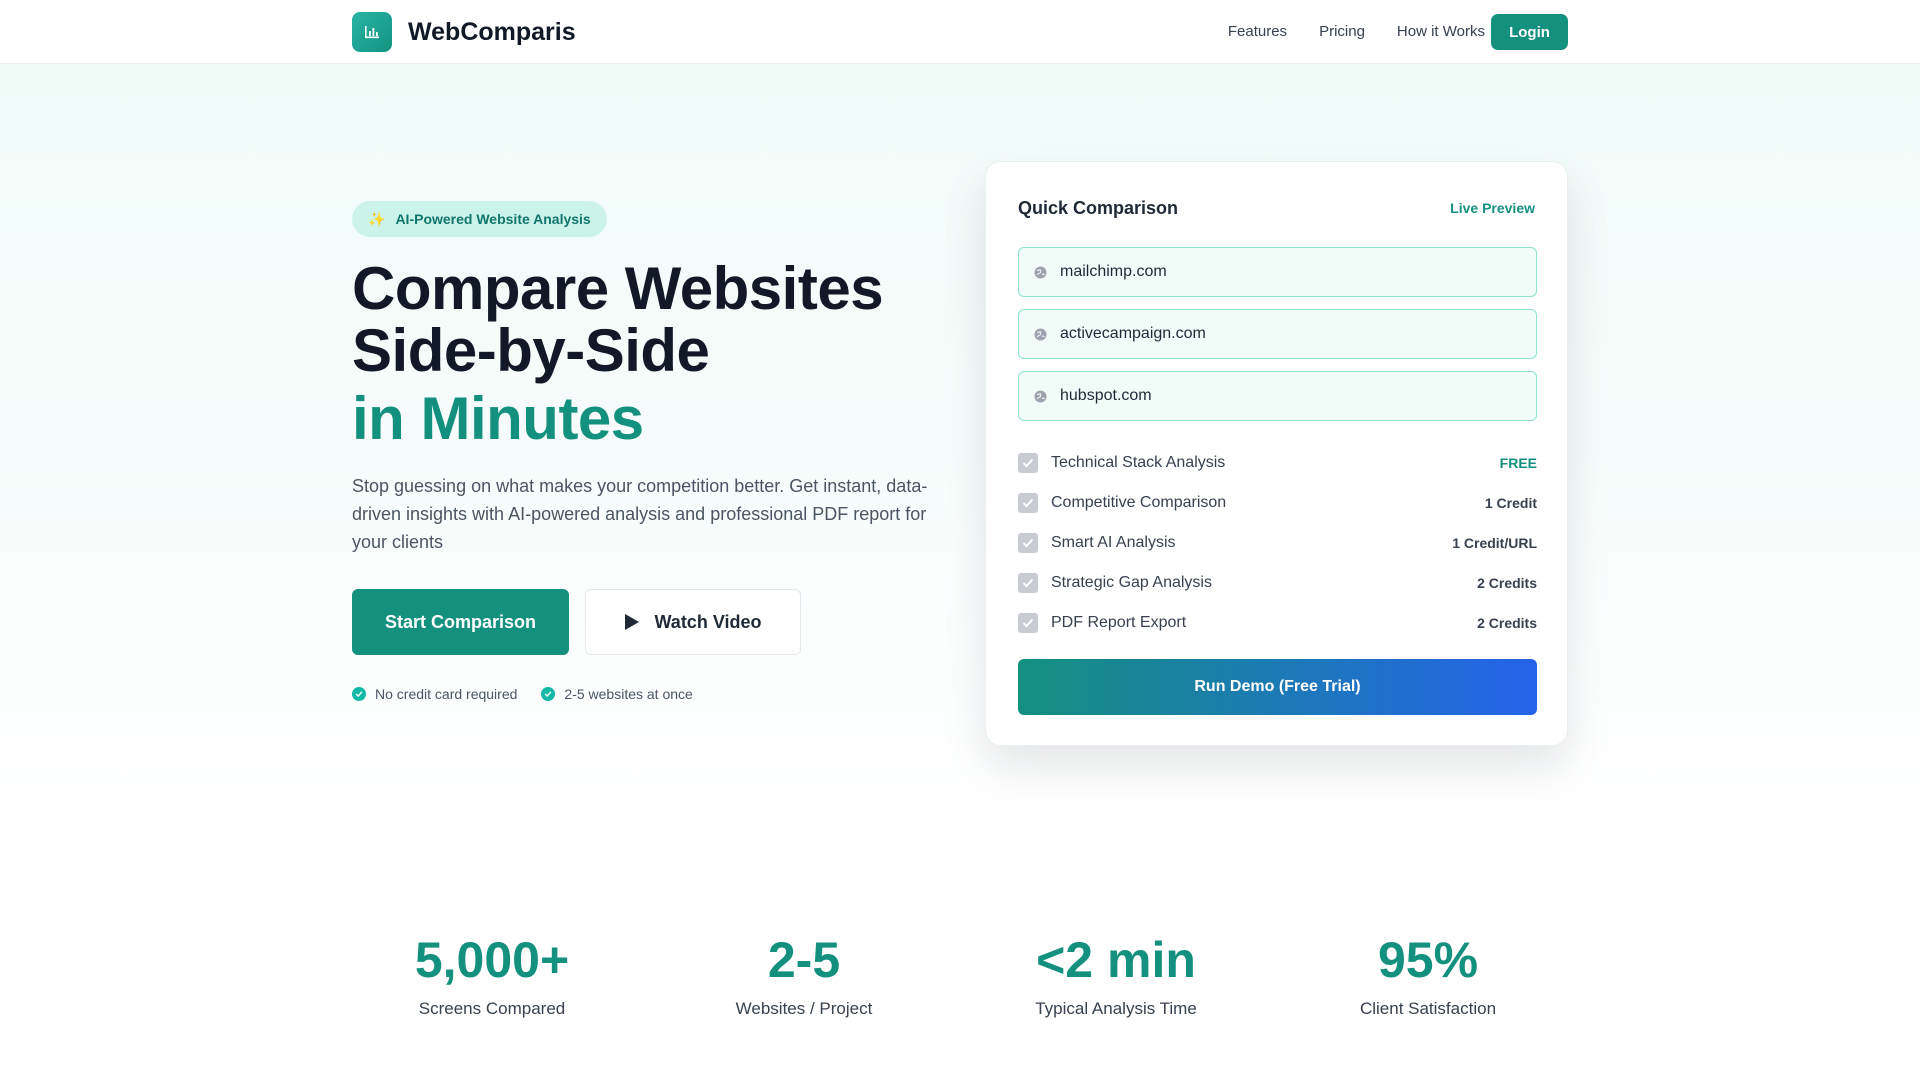  What do you see at coordinates (1119, 622) in the screenshot?
I see `feature-label: PDF Report Export` at bounding box center [1119, 622].